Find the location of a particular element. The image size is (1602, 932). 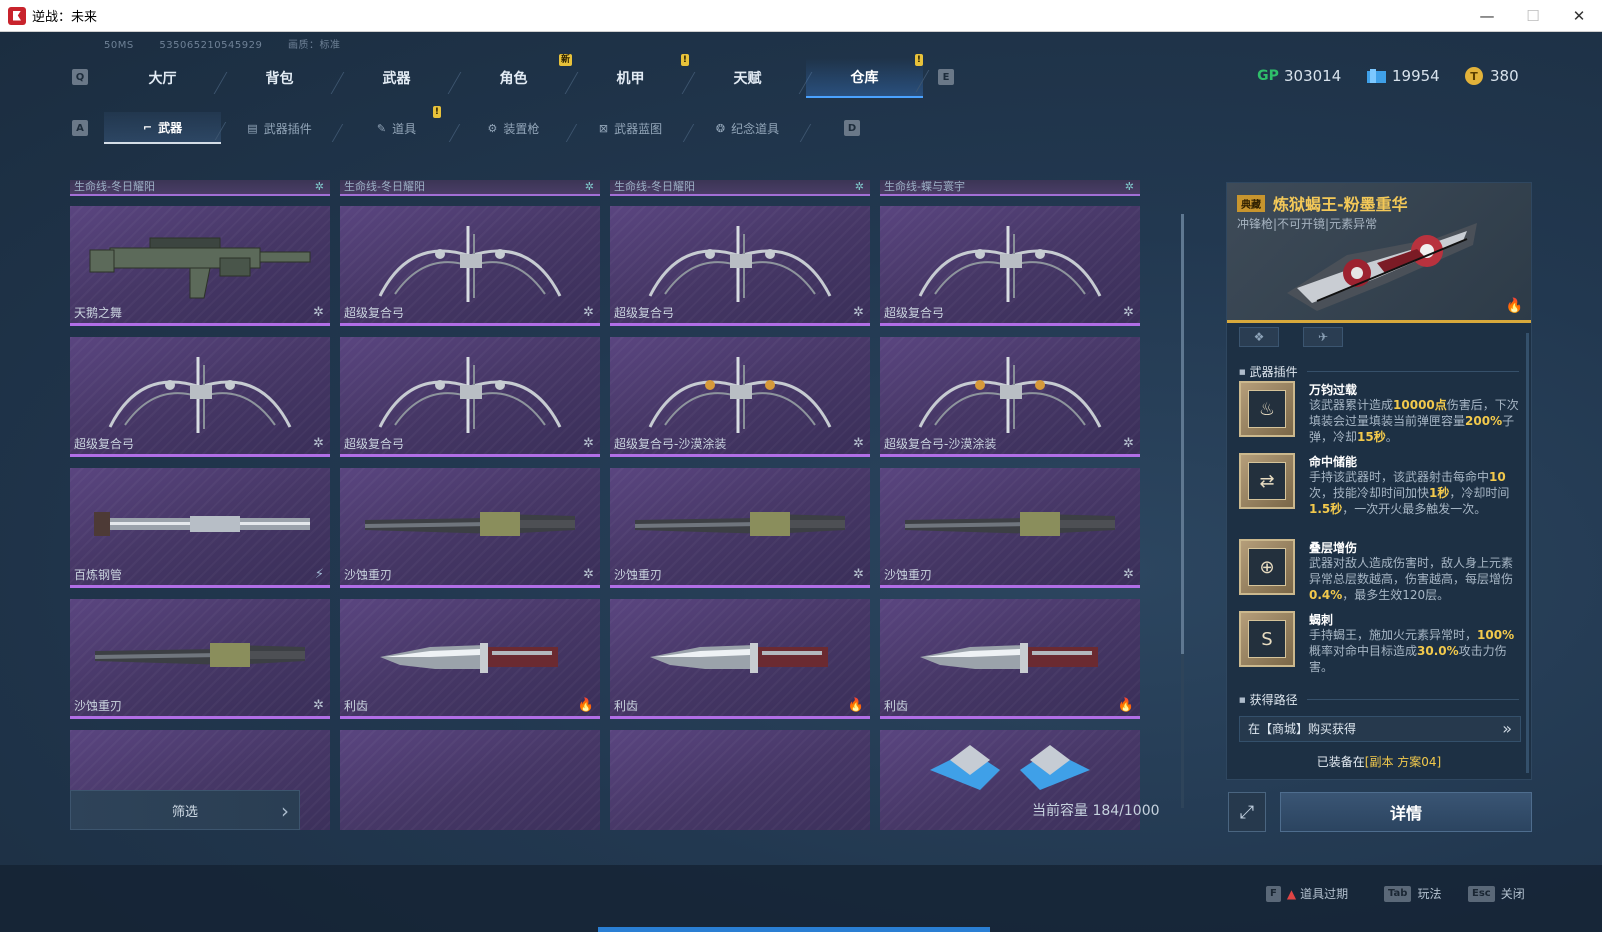

tab-main-4: 机甲! is located at coordinates (630, 76).